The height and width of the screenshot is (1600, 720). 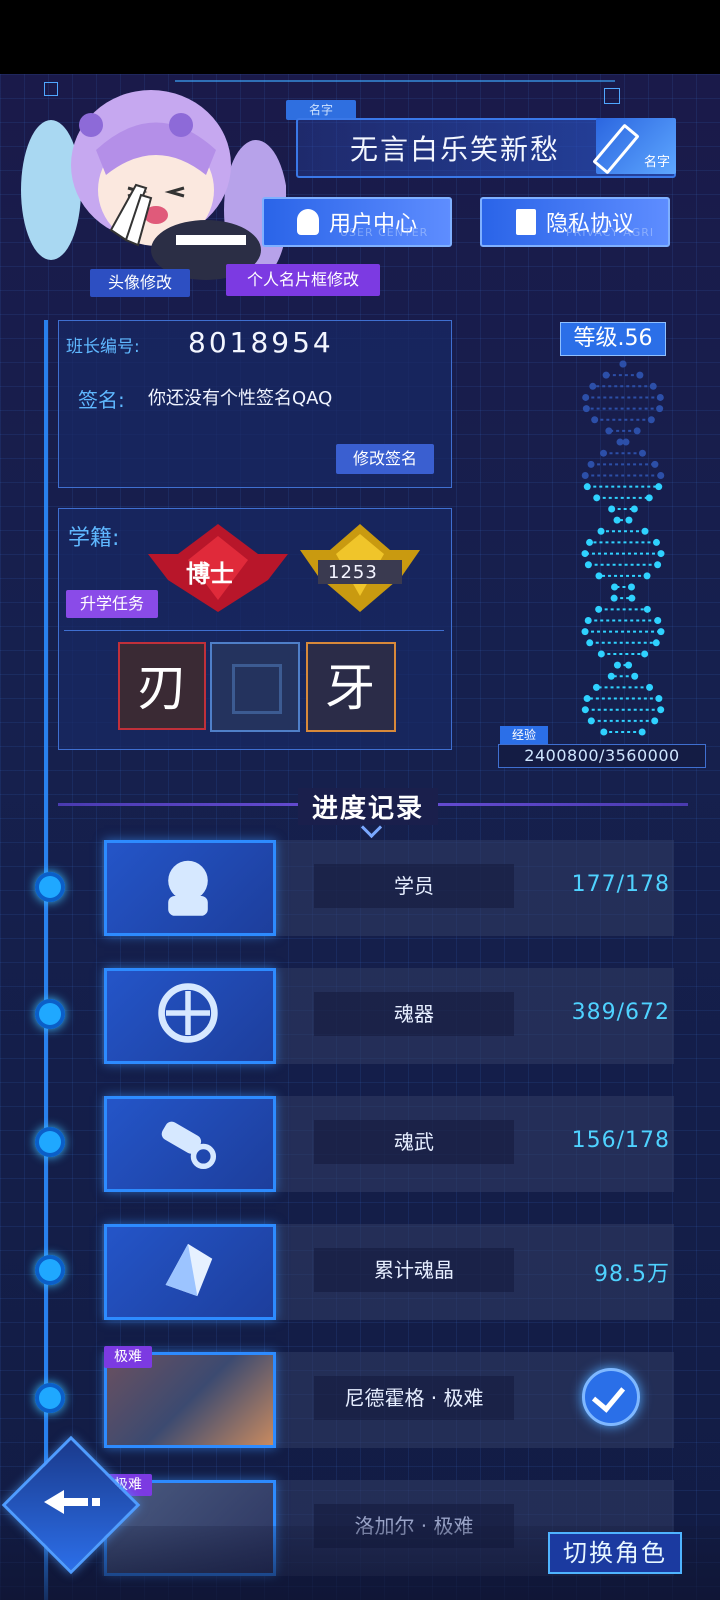 What do you see at coordinates (128, 1357) in the screenshot?
I see `hard-tag: 极难` at bounding box center [128, 1357].